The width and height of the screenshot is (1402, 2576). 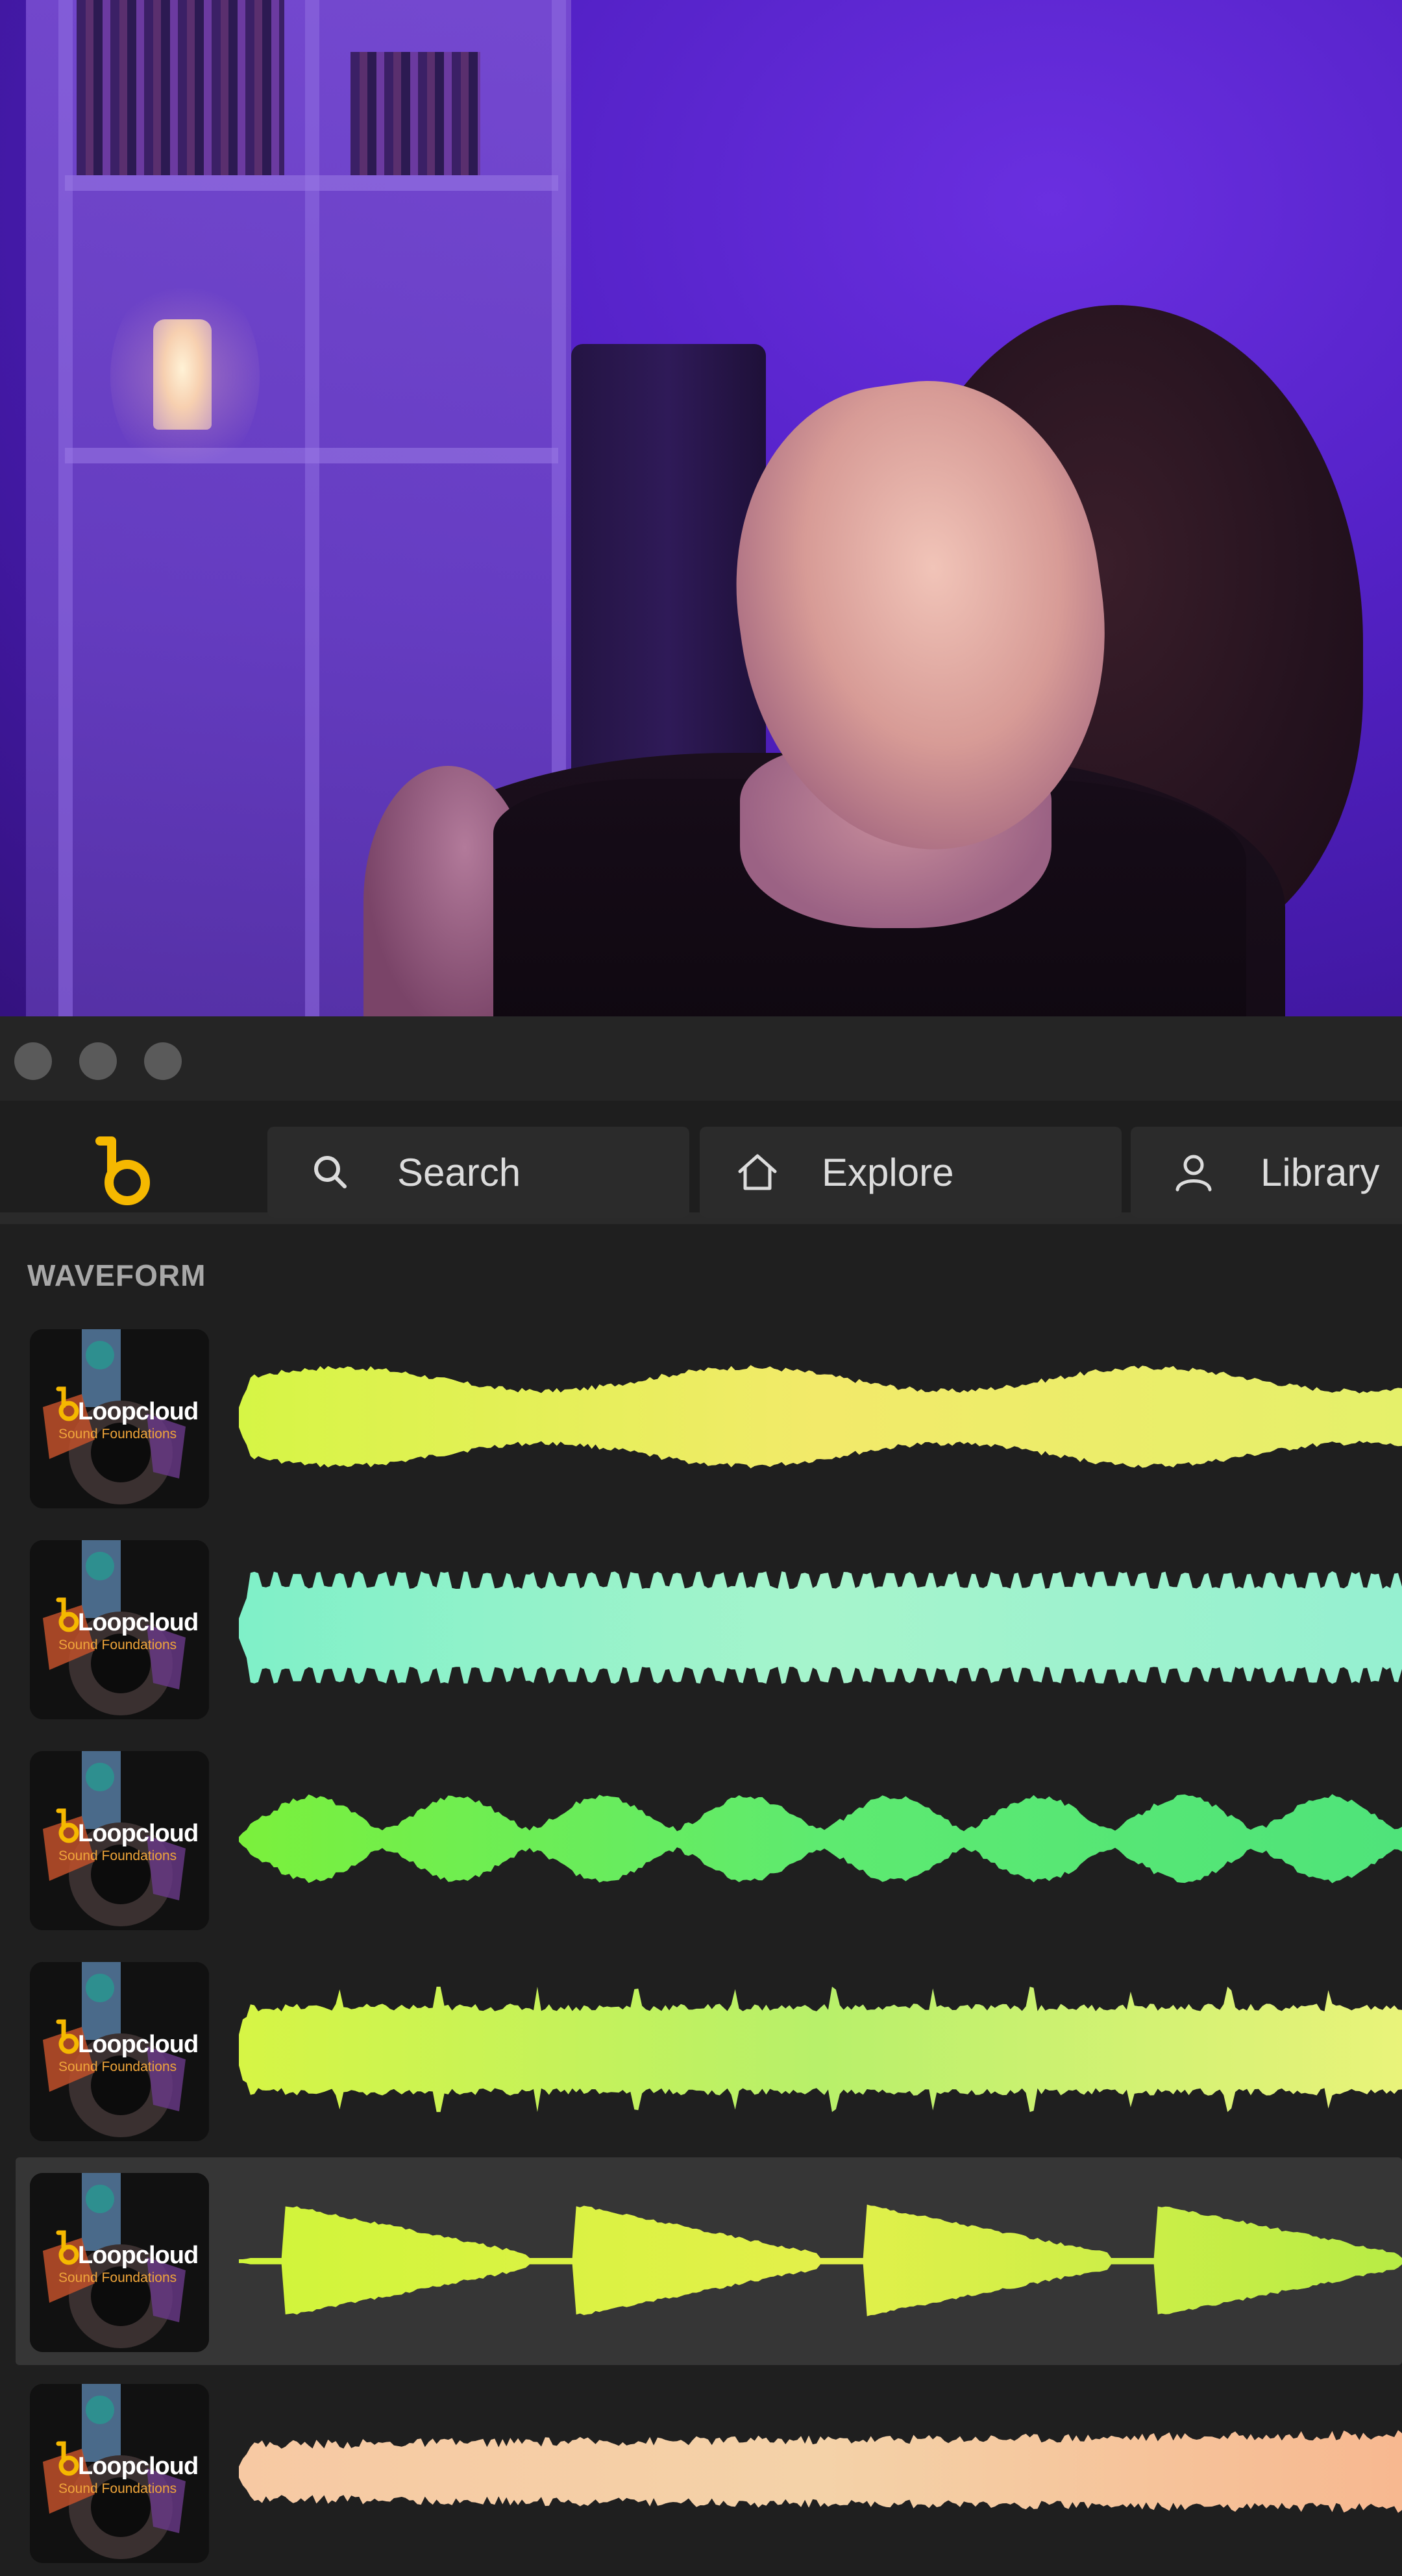 What do you see at coordinates (33, 1061) in the screenshot?
I see `close-window-button` at bounding box center [33, 1061].